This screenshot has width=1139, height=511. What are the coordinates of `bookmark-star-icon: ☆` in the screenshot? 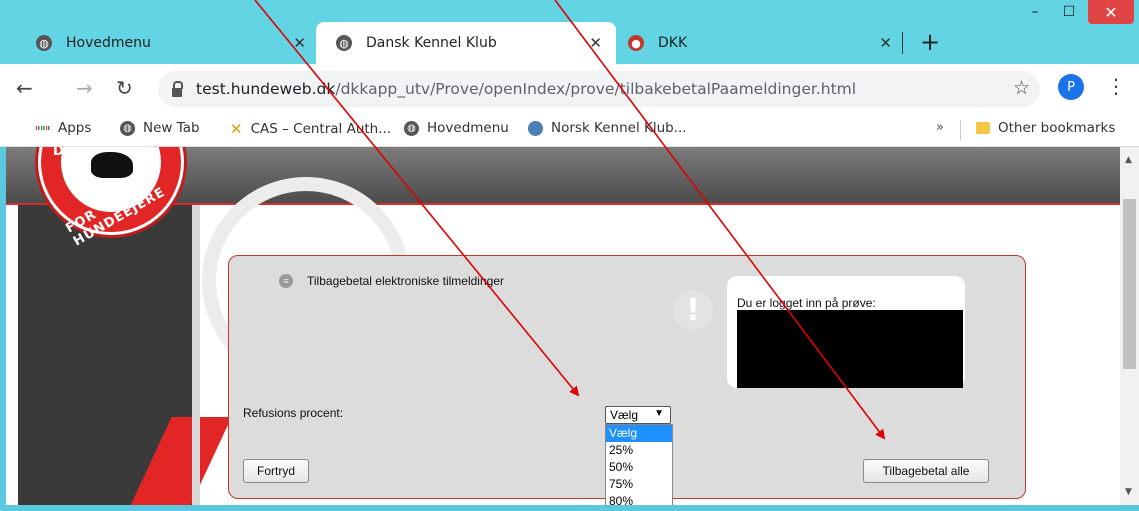 It's located at (1021, 88).